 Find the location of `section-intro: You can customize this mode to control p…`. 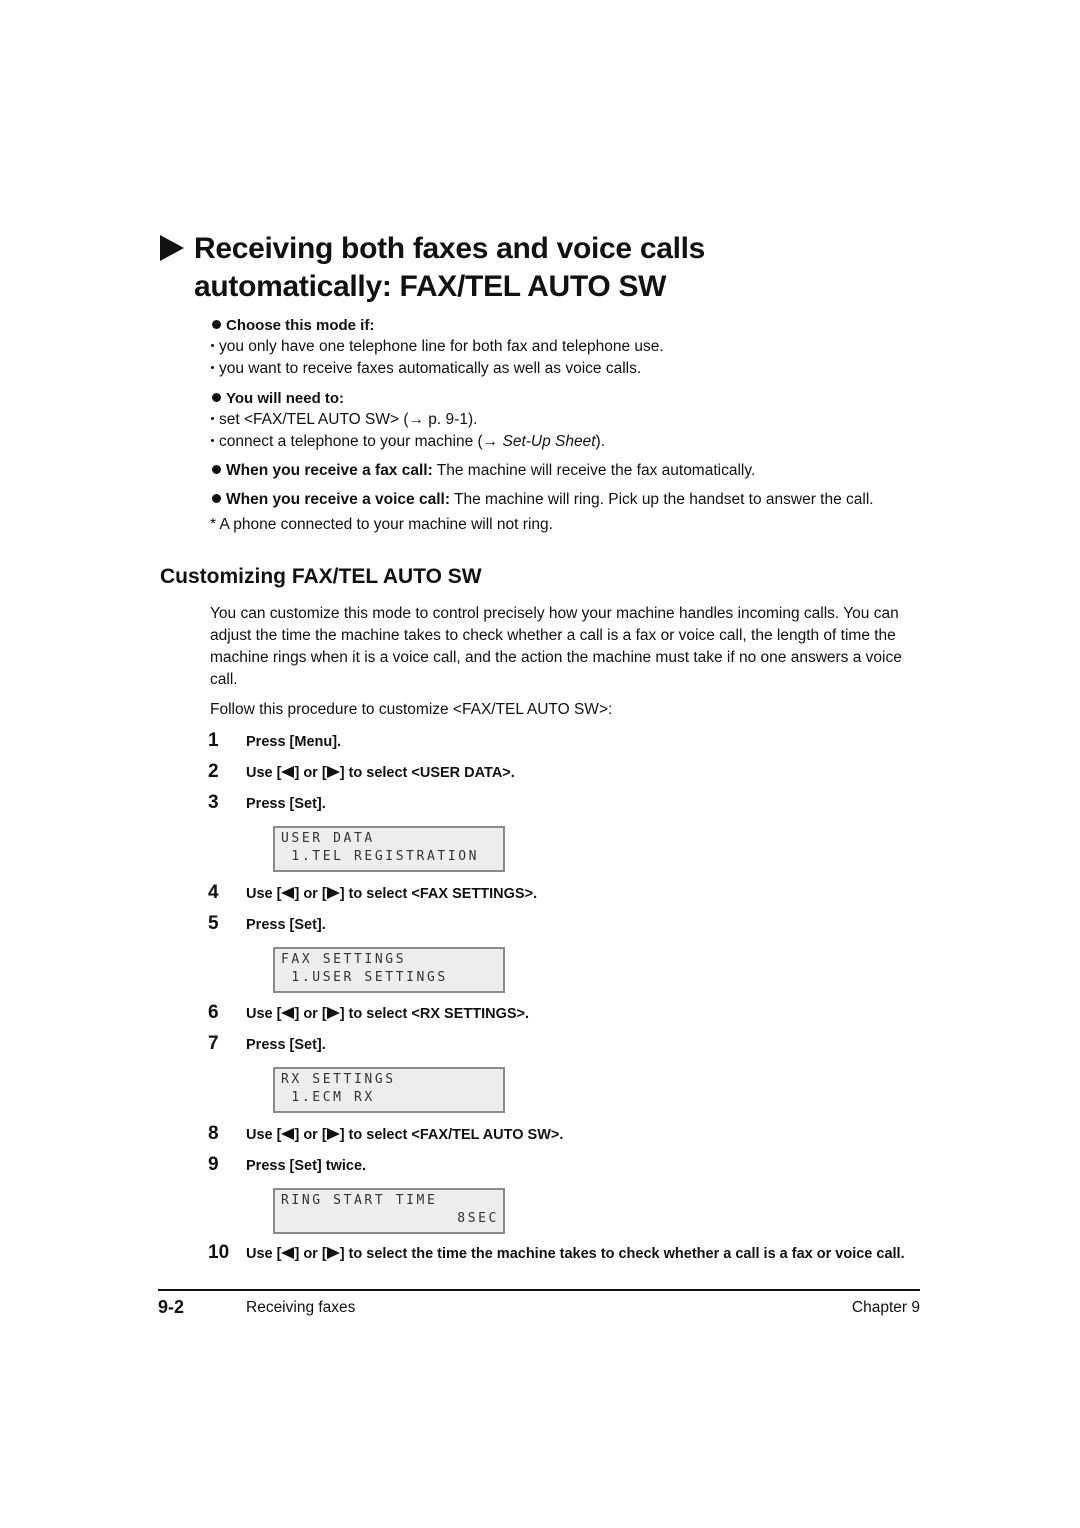

section-intro: You can customize this mode to control p… is located at coordinates (556, 646).